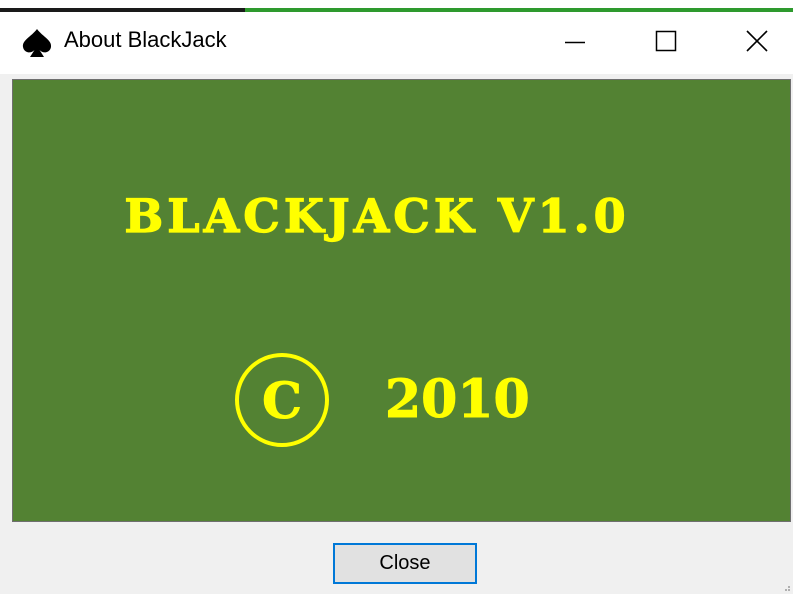 The image size is (793, 594). I want to click on close-icon, so click(757, 41).